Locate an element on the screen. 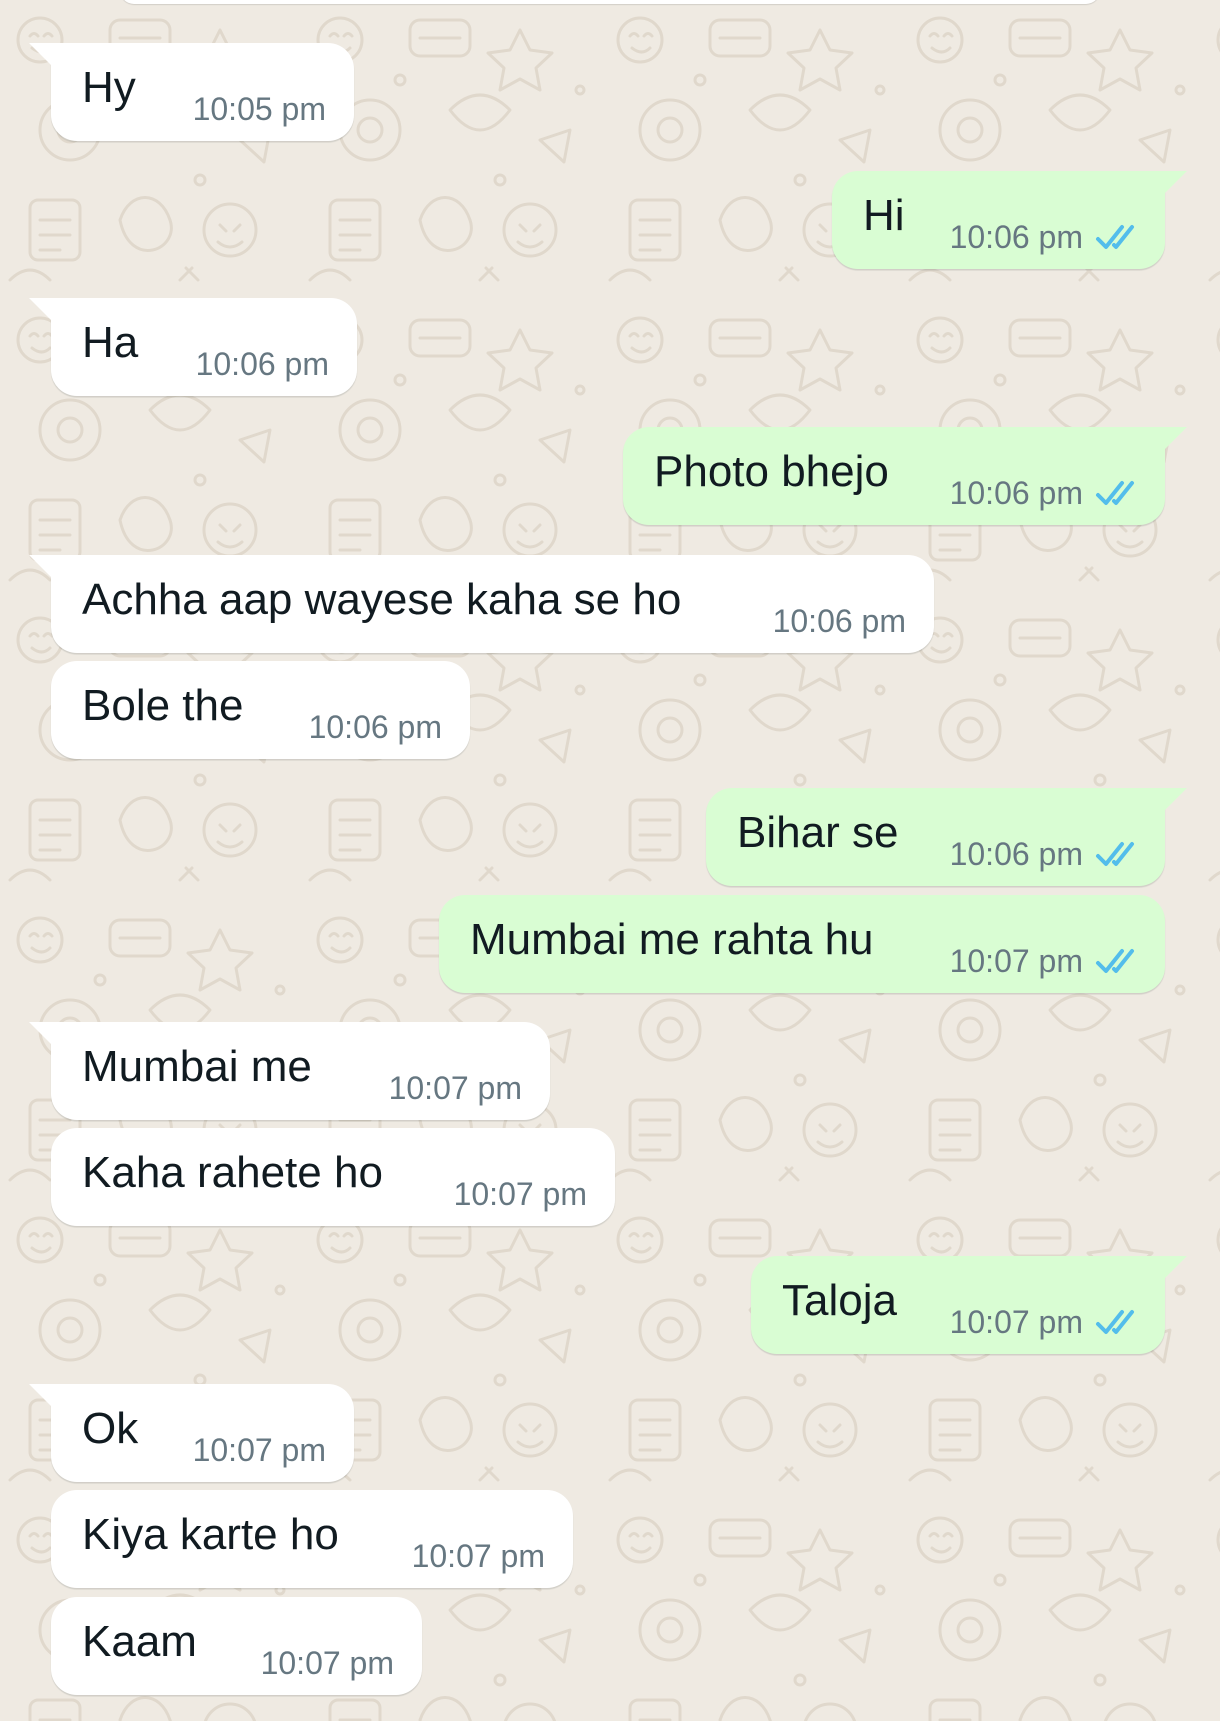  outgoing-message-bubble: Photo bhejo 10:06 pm is located at coordinates (905, 476).